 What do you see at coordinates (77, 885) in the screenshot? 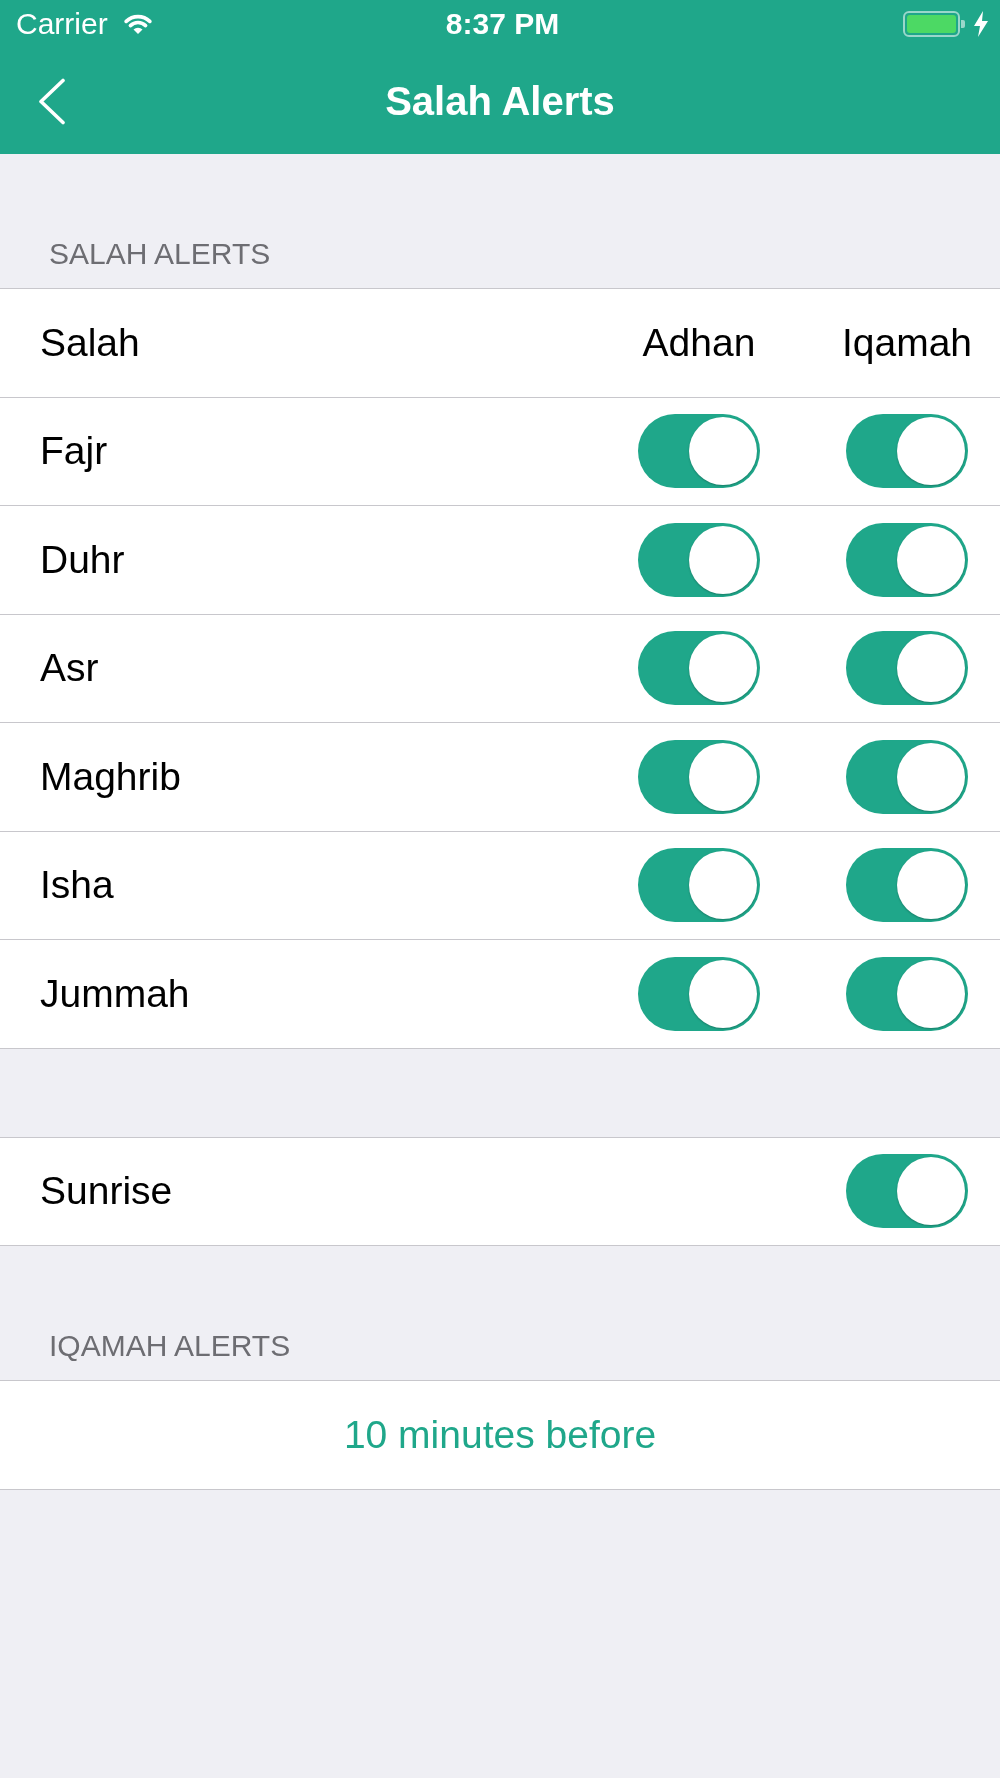
I see `prayer-name: Isha` at bounding box center [77, 885].